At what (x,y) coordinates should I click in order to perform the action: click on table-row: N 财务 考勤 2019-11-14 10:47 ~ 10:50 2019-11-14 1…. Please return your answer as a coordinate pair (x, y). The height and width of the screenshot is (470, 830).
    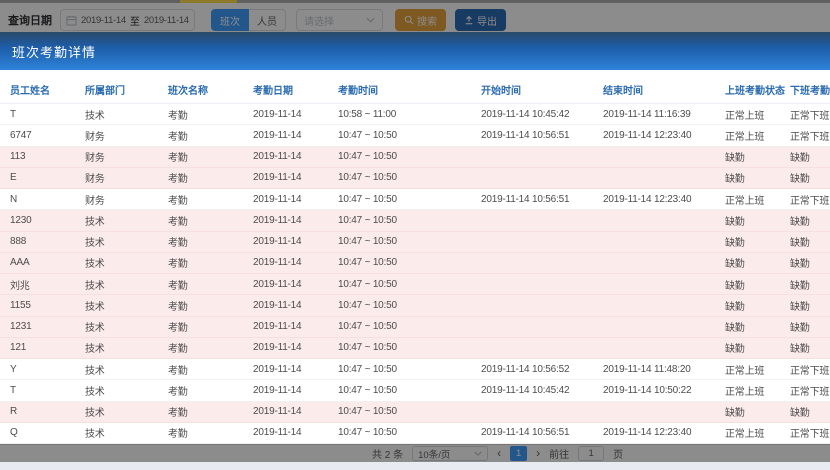
    Looking at the image, I should click on (415, 200).